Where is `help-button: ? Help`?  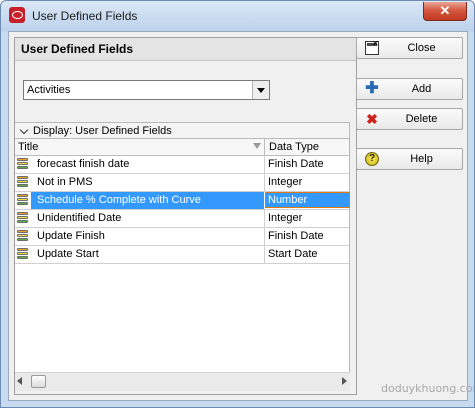
help-button: ? Help is located at coordinates (409, 159).